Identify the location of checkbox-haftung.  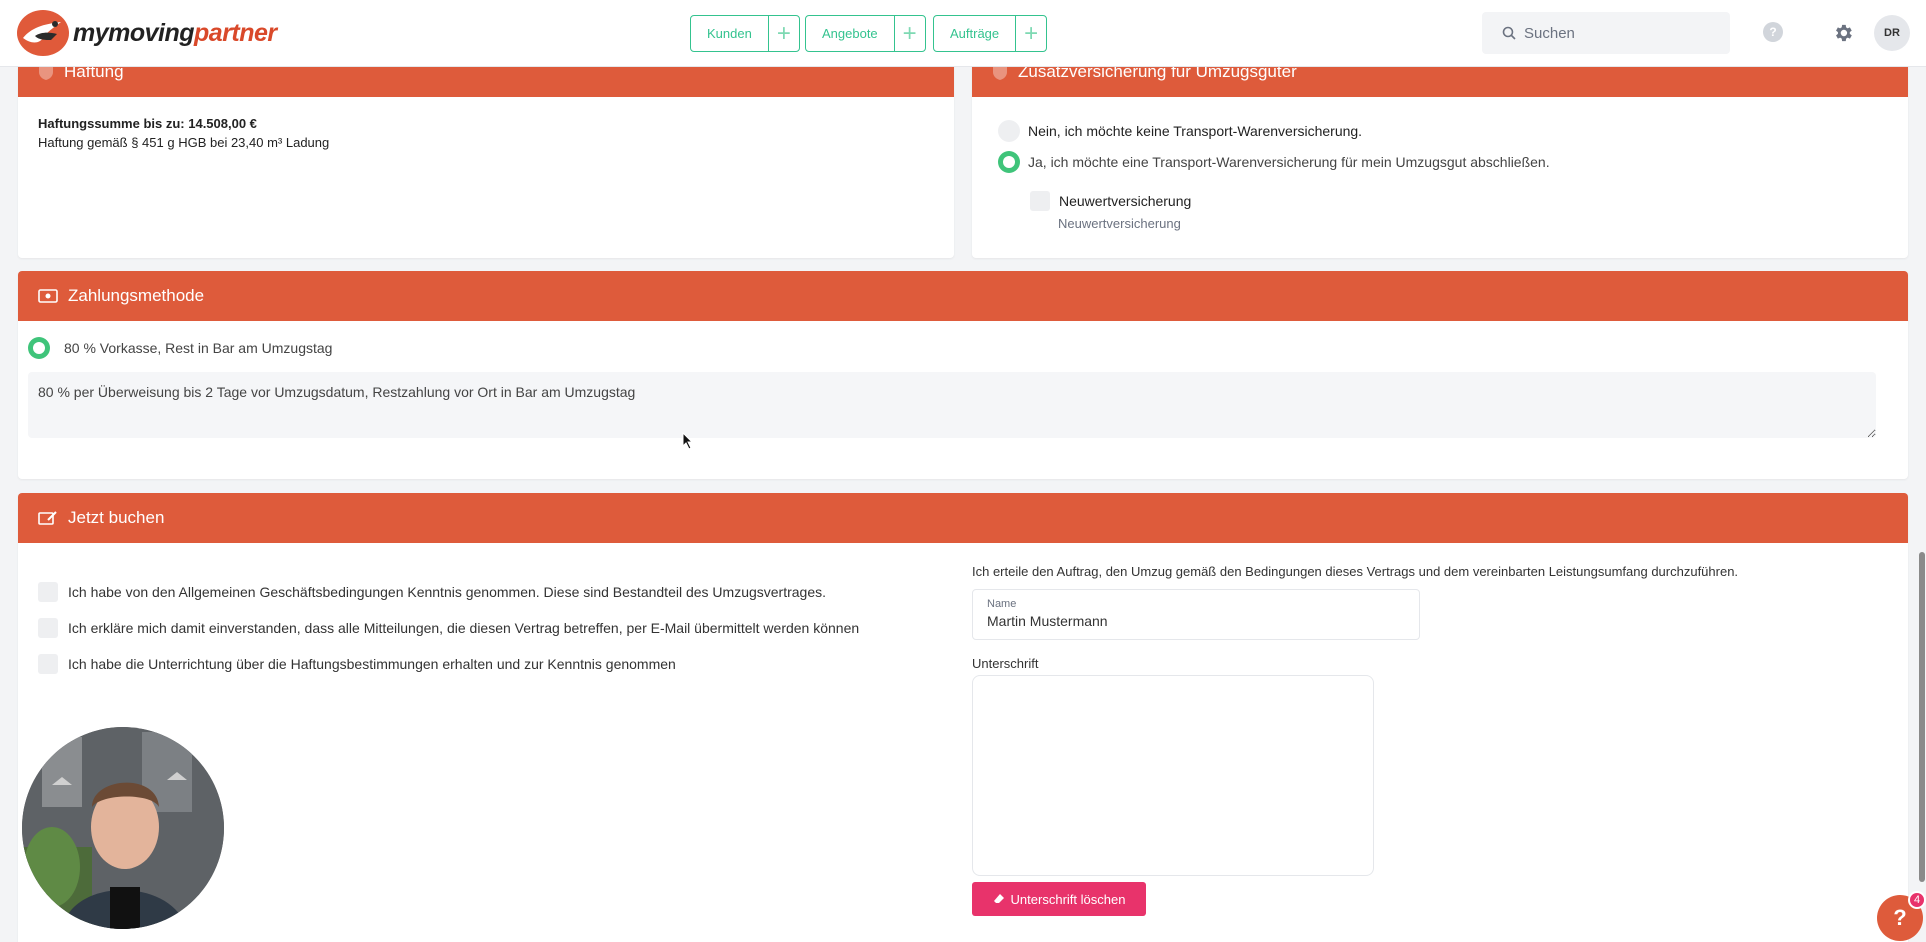
(48, 664).